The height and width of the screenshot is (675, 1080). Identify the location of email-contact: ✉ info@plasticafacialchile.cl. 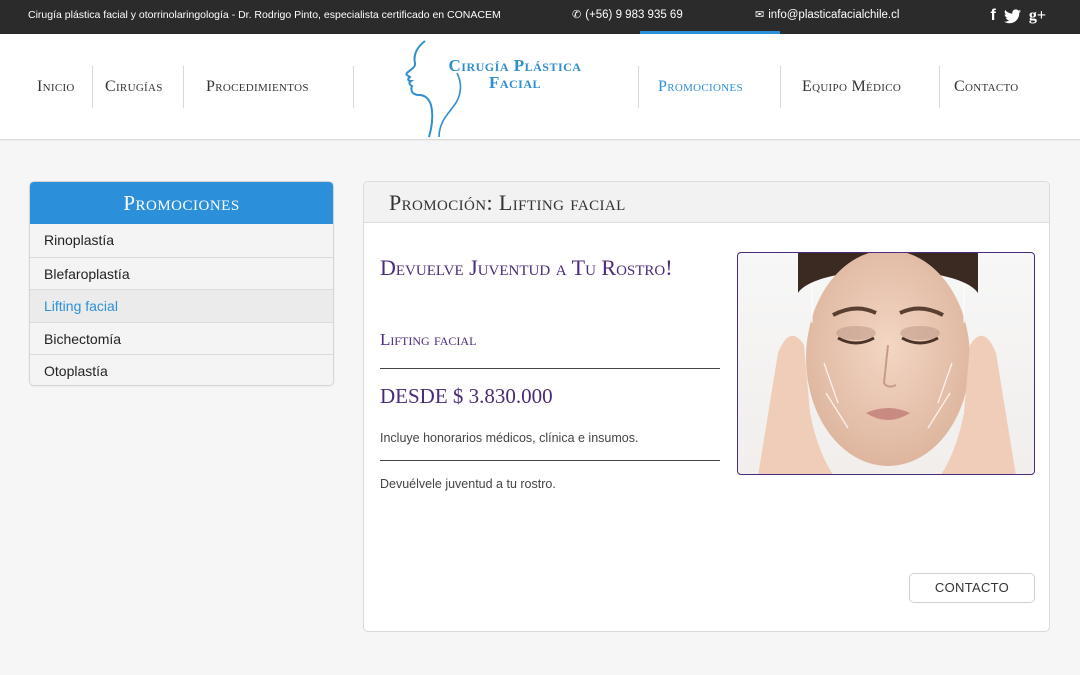
(827, 14).